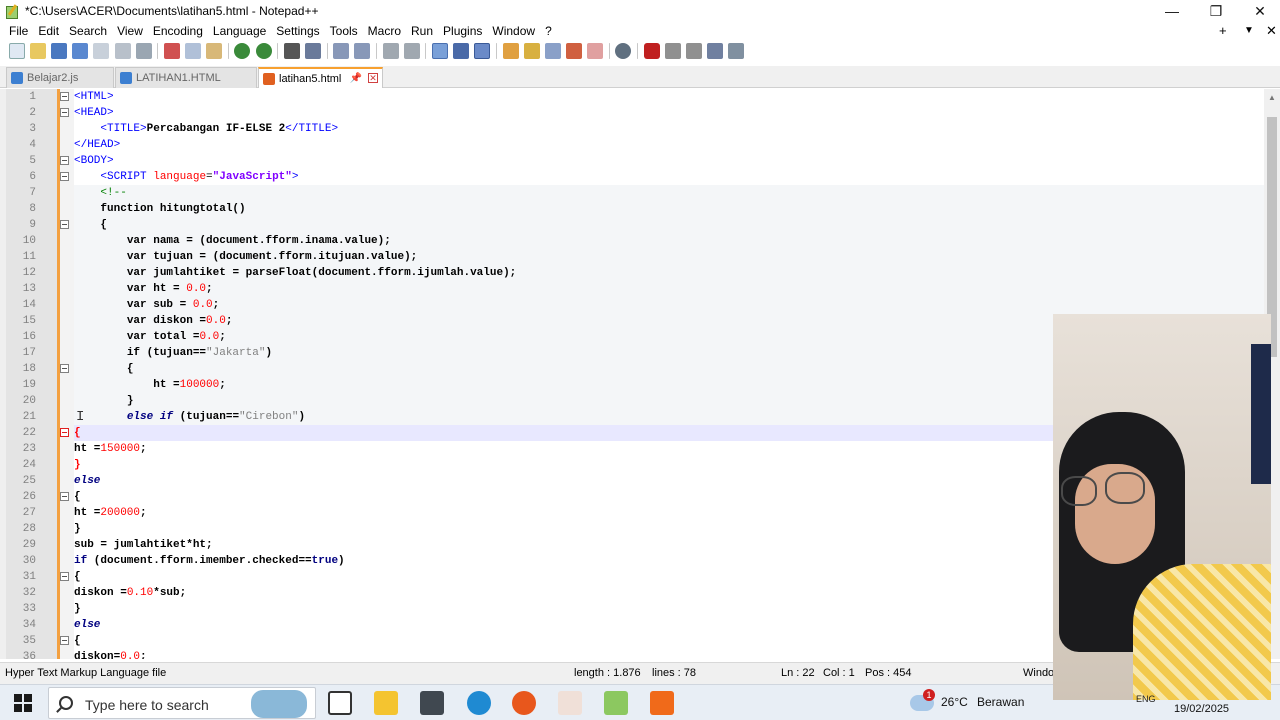 Image resolution: width=1280 pixels, height=720 pixels. Describe the element at coordinates (646, 193) in the screenshot. I see `code-line: 7 <!--` at that location.